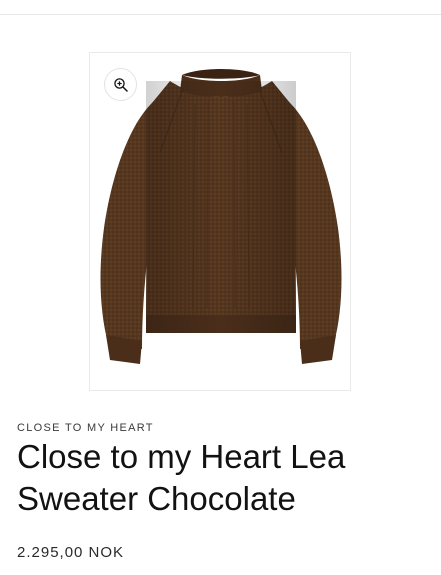  Describe the element at coordinates (181, 477) in the screenshot. I see `product-title: Close to my Heart Lea Sweater Chocolate` at that location.